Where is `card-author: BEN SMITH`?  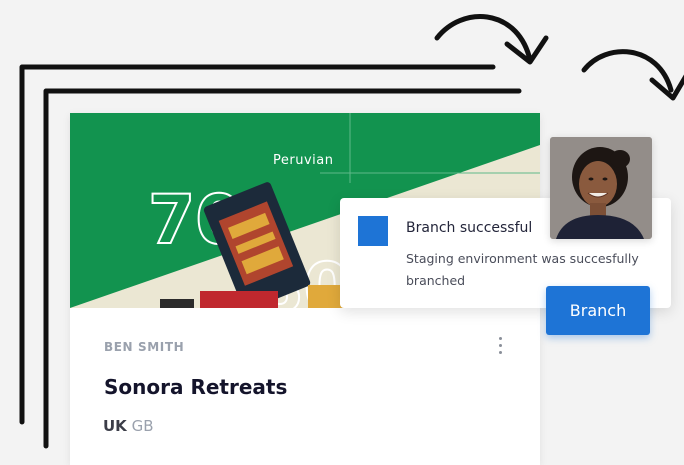
card-author: BEN SMITH is located at coordinates (144, 347).